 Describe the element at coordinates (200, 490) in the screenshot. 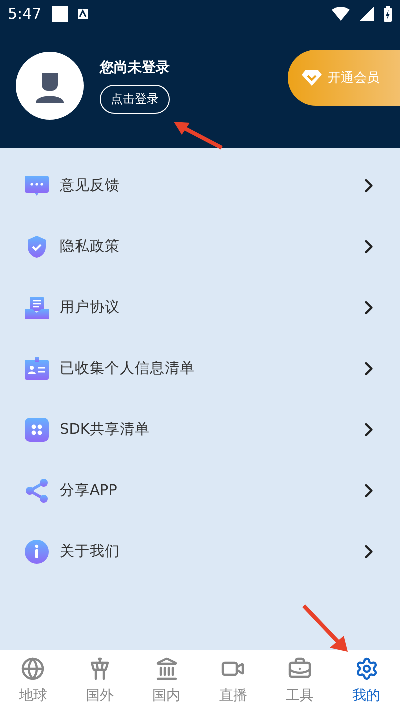

I see `menu-item: 分享APP` at that location.